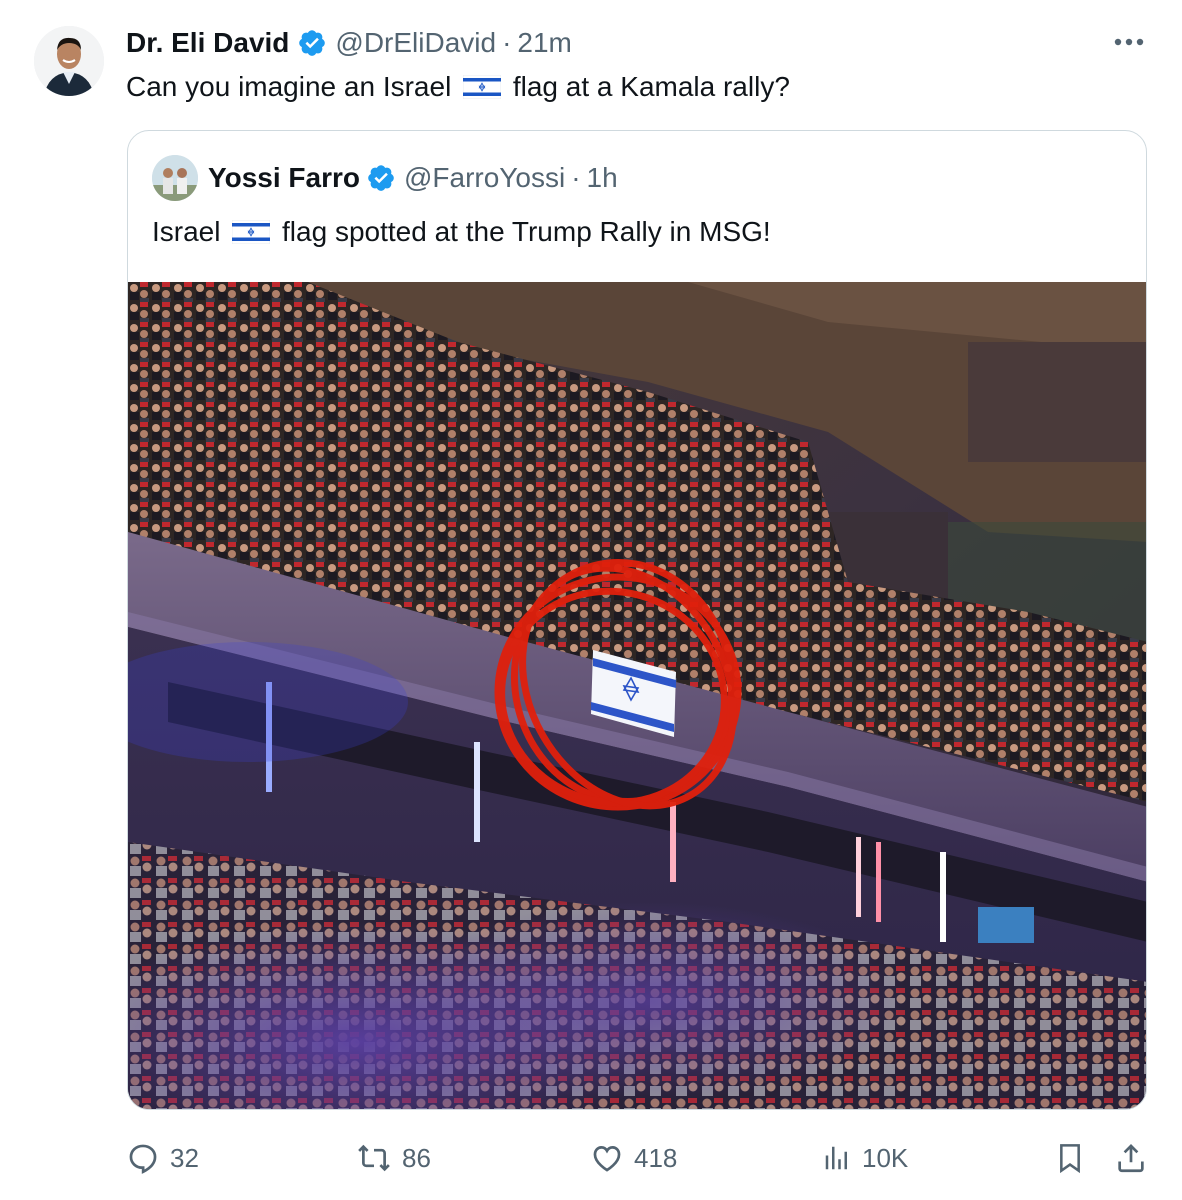 This screenshot has height=1200, width=1182. I want to click on quoted-tweet-time: 1h, so click(602, 178).